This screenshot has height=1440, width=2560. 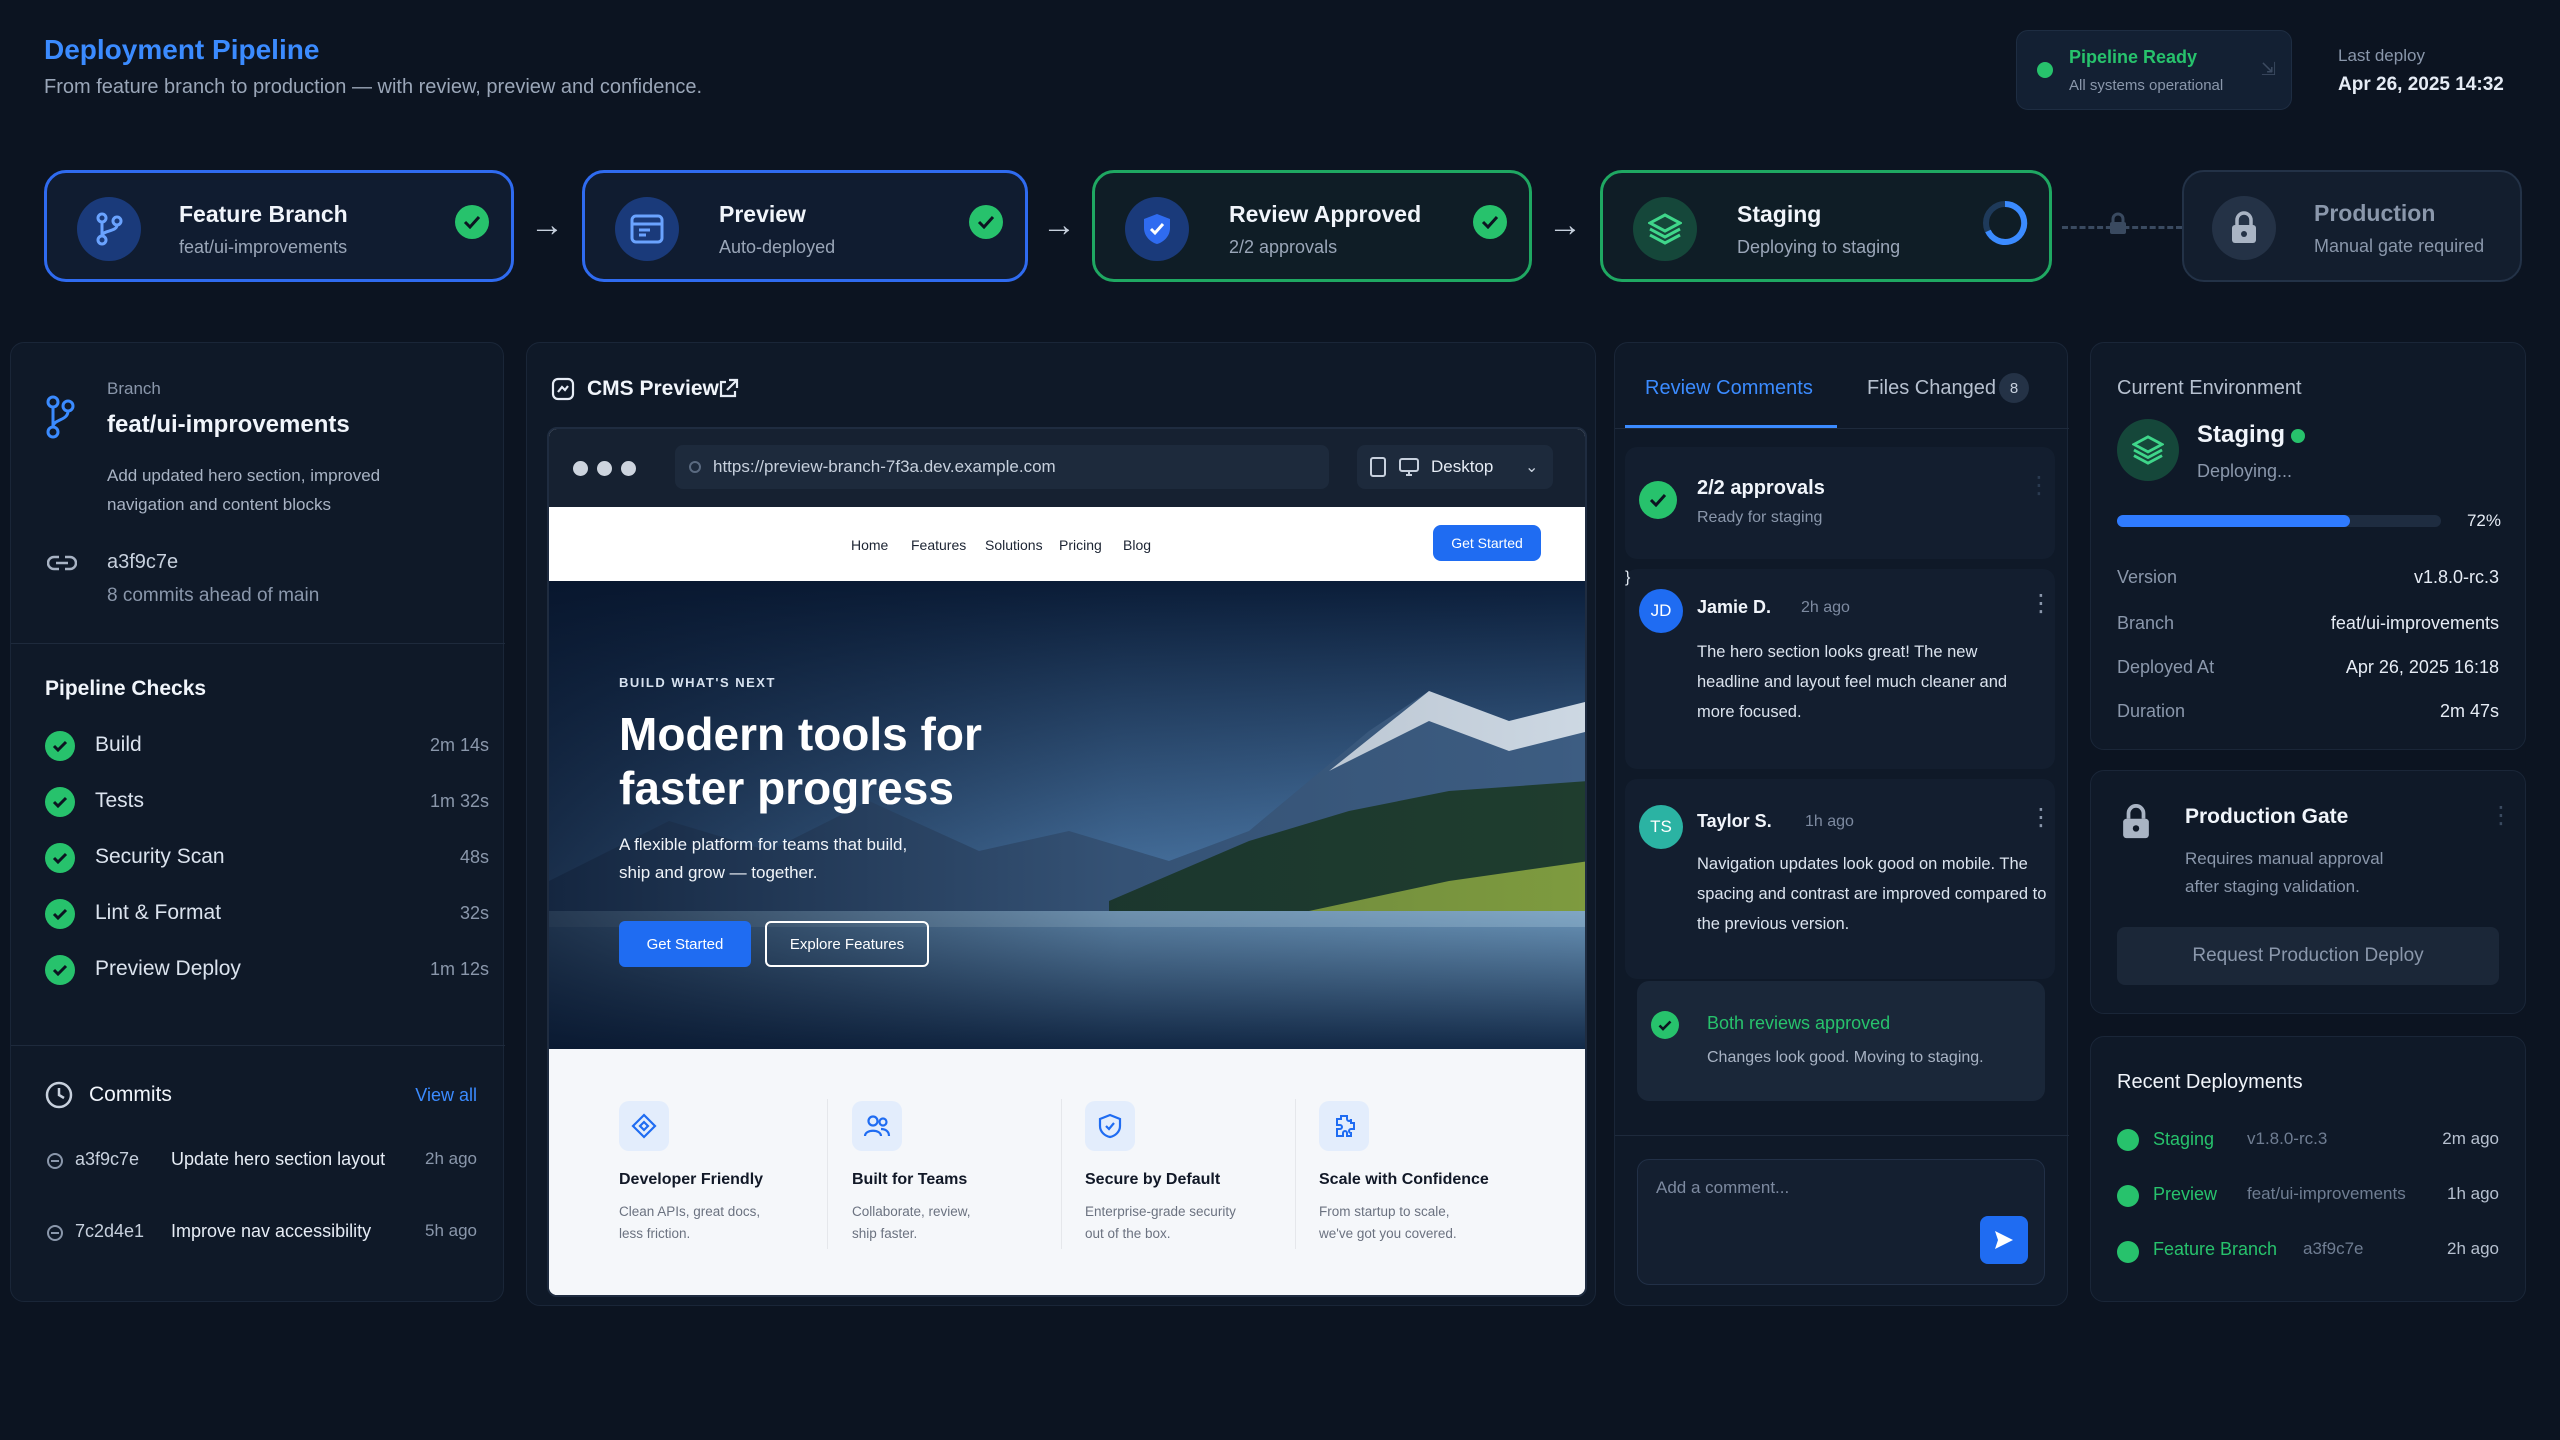 What do you see at coordinates (2268, 69) in the screenshot?
I see `external-link-icon: ⇲` at bounding box center [2268, 69].